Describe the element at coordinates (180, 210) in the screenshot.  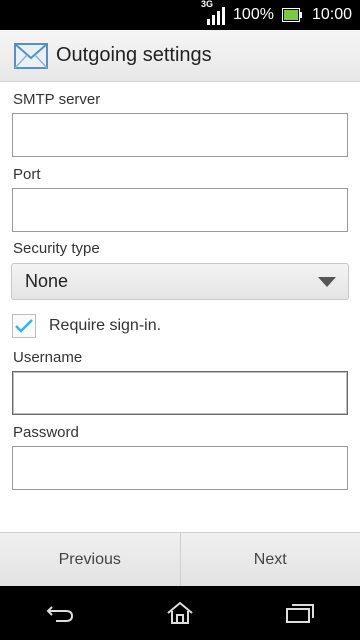
I see `port-input` at that location.